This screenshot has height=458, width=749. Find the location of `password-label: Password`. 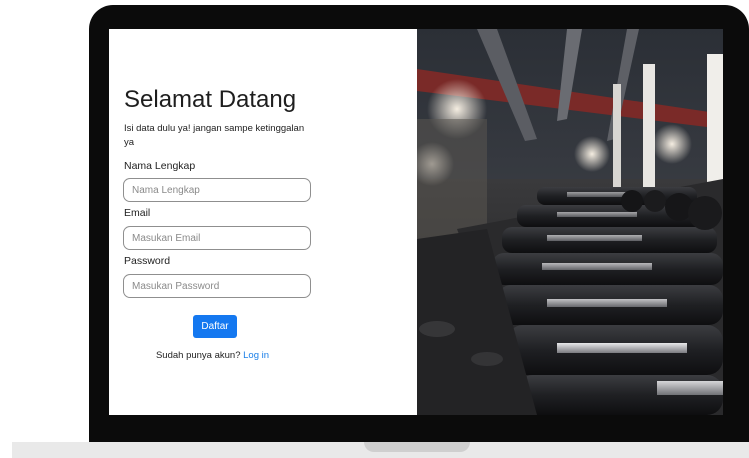

password-label: Password is located at coordinates (147, 261).